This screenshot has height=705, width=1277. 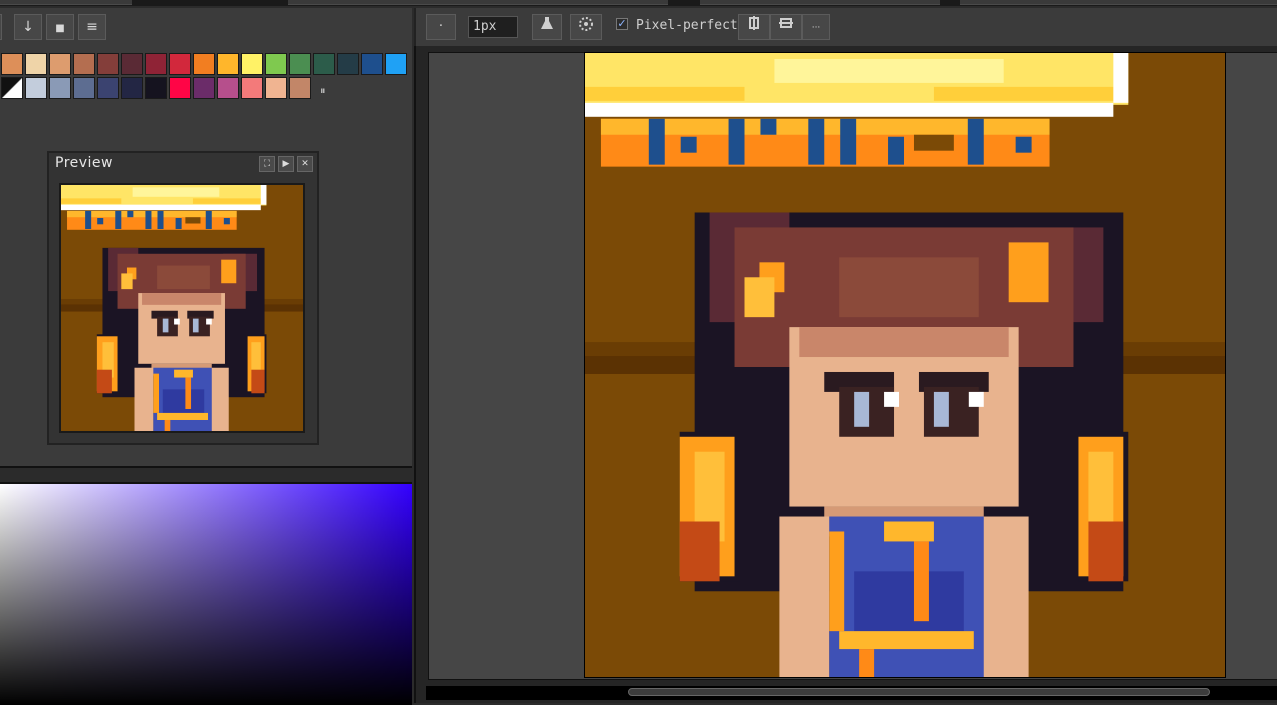 I want to click on symmetry-button, so click(x=586, y=27).